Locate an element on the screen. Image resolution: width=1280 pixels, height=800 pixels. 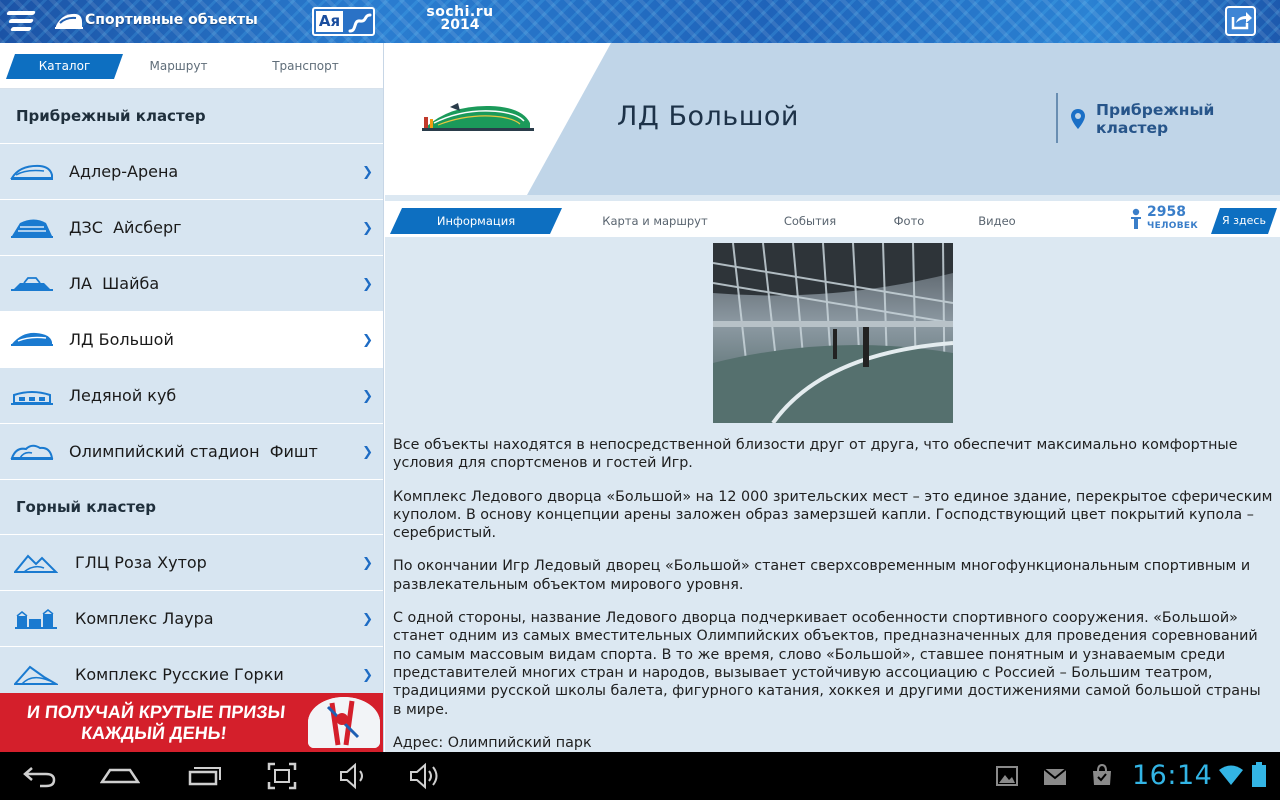
share-icon is located at coordinates (1241, 21).